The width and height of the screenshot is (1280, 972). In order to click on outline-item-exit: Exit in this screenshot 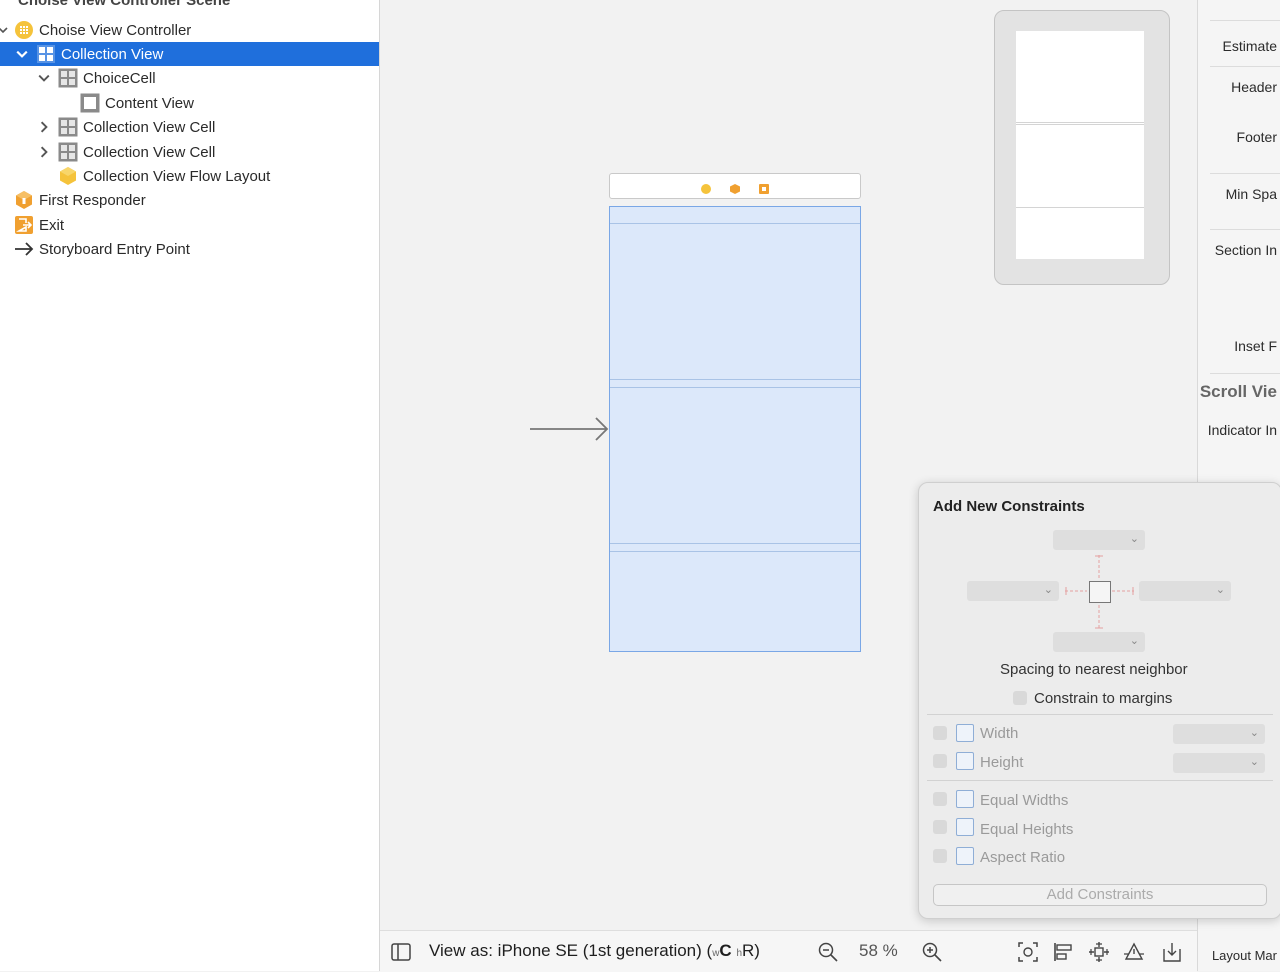, I will do `click(189, 225)`.